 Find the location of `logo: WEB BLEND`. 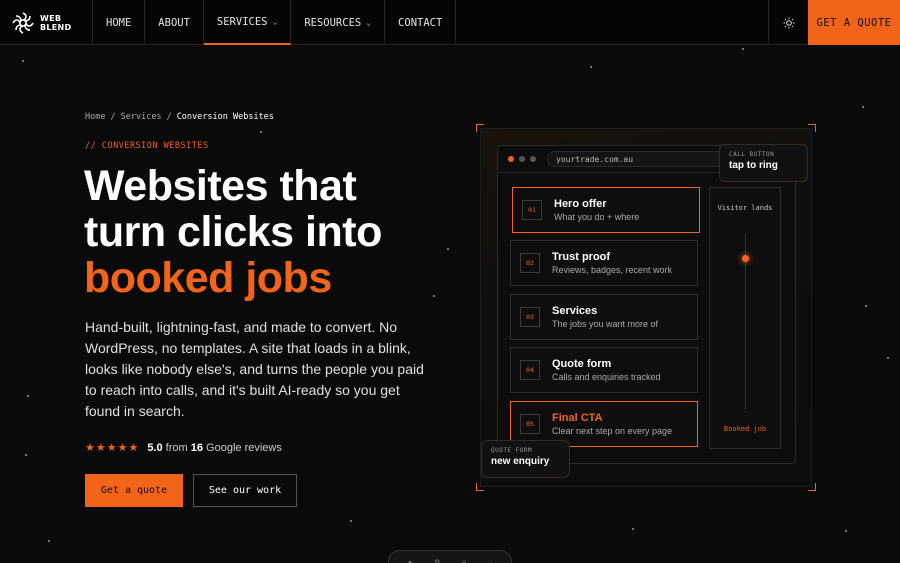

logo: WEB BLEND is located at coordinates (46, 22).